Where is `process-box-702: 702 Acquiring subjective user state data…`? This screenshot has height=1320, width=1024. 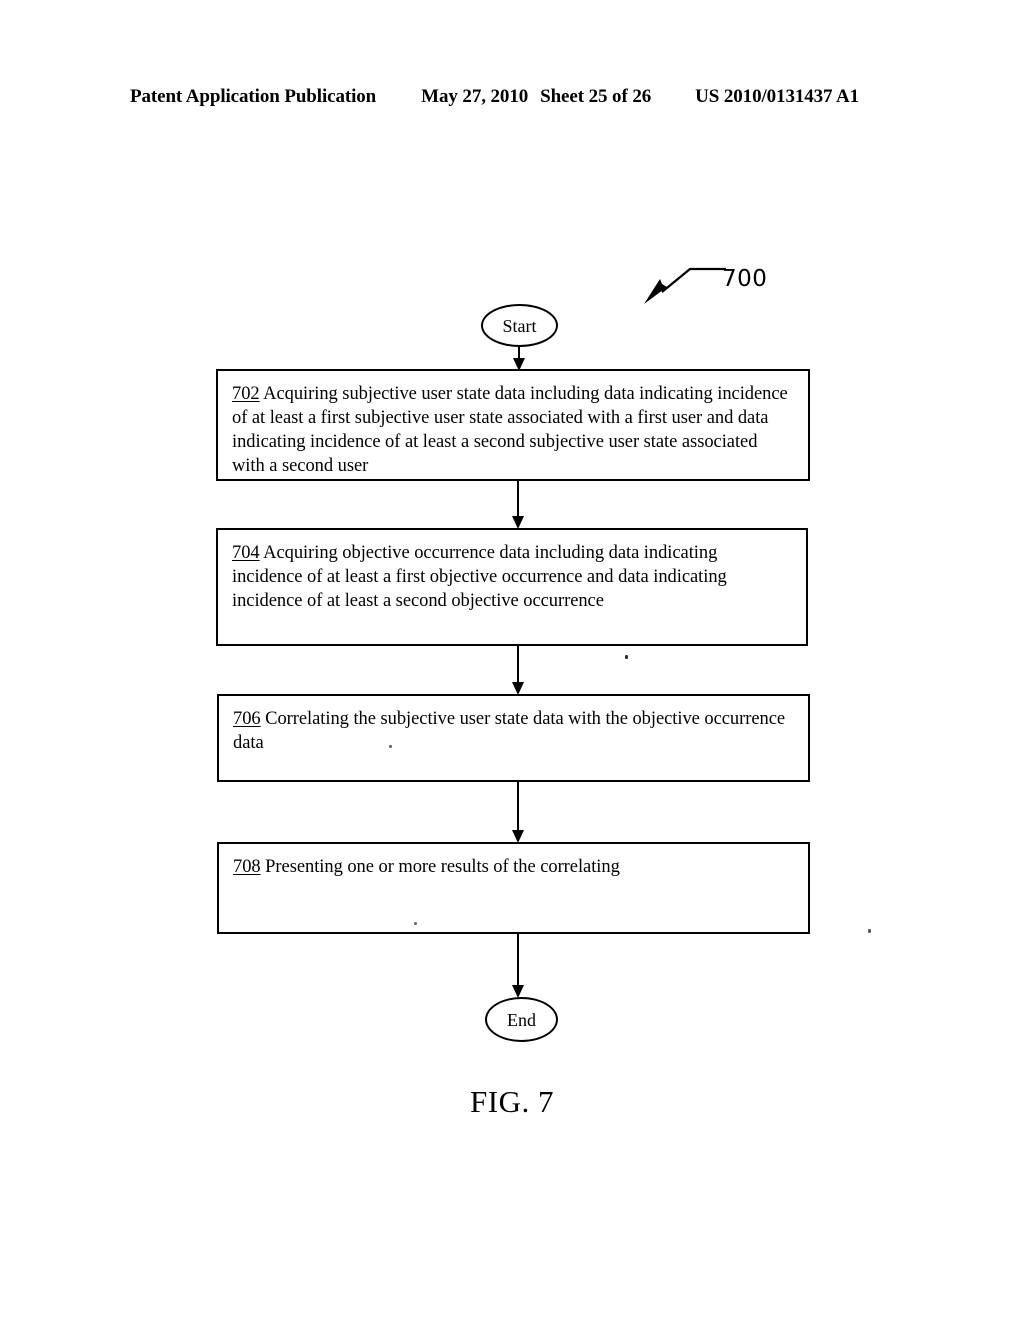
process-box-702: 702 Acquiring subjective user state data… is located at coordinates (513, 425).